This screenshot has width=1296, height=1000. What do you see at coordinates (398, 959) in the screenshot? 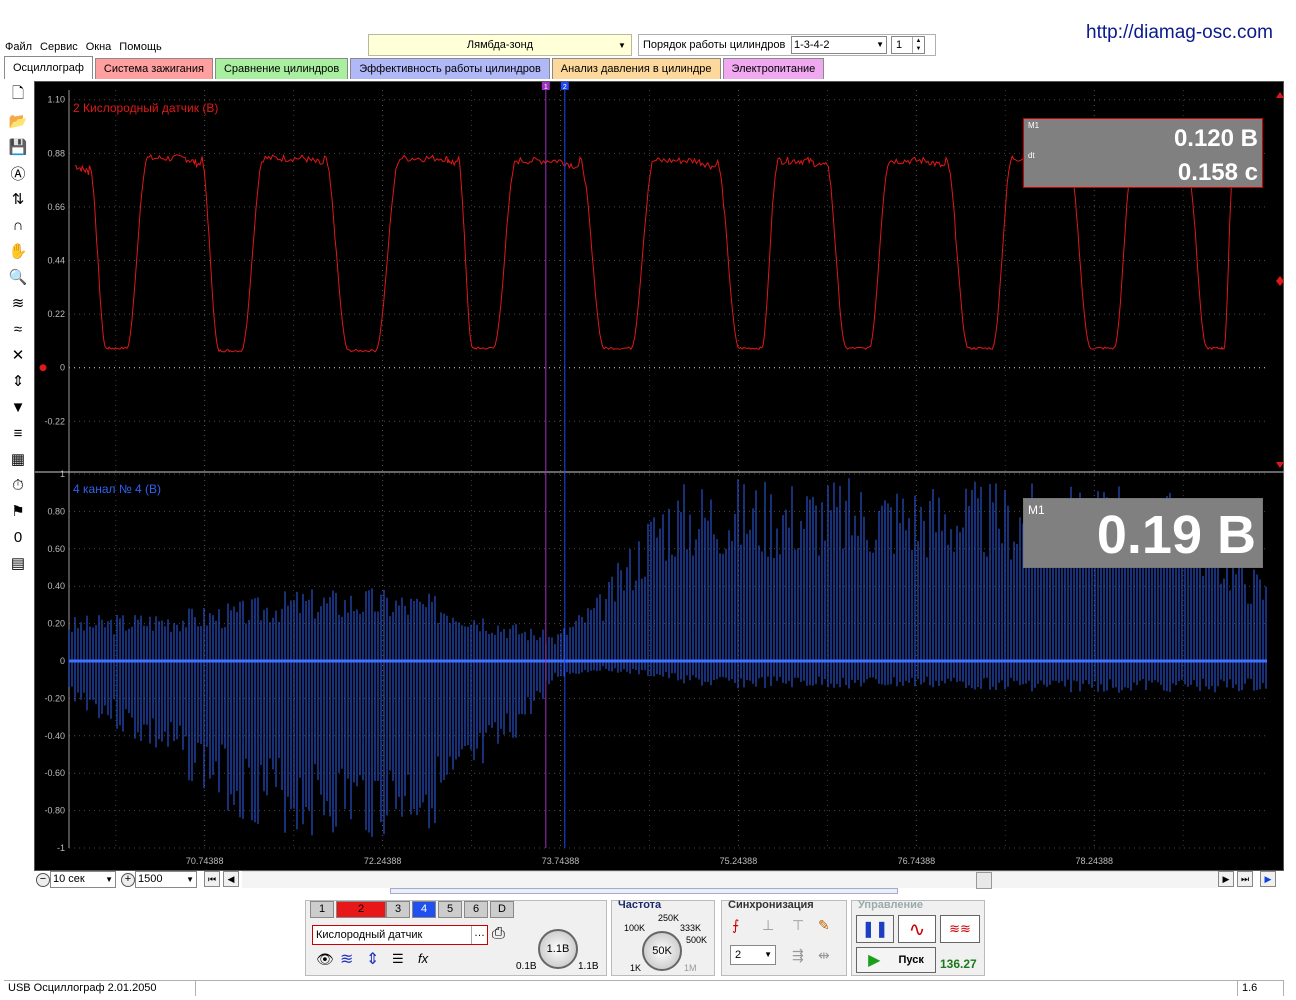
I see `grid-lines-icon: ☰` at bounding box center [398, 959].